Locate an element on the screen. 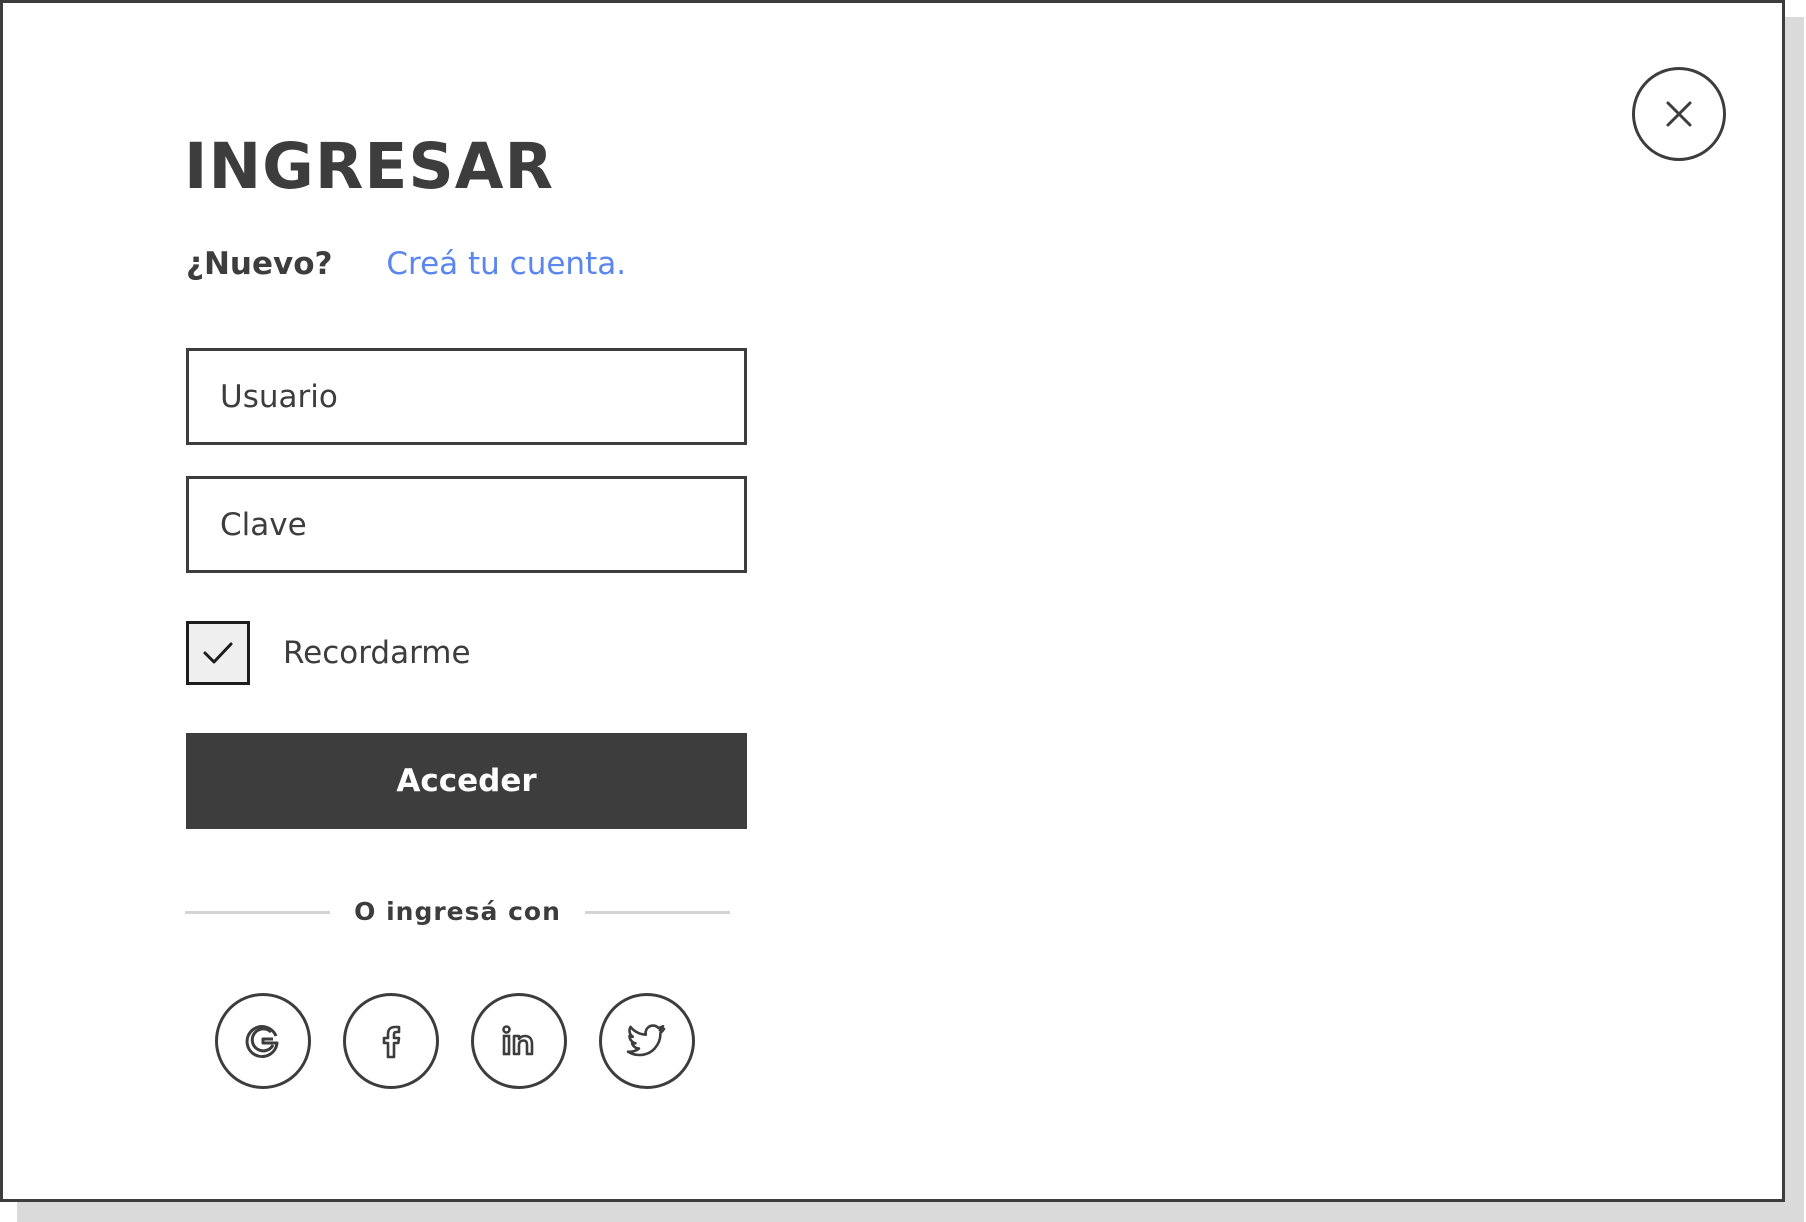 The height and width of the screenshot is (1222, 1806). google-icon is located at coordinates (263, 1041).